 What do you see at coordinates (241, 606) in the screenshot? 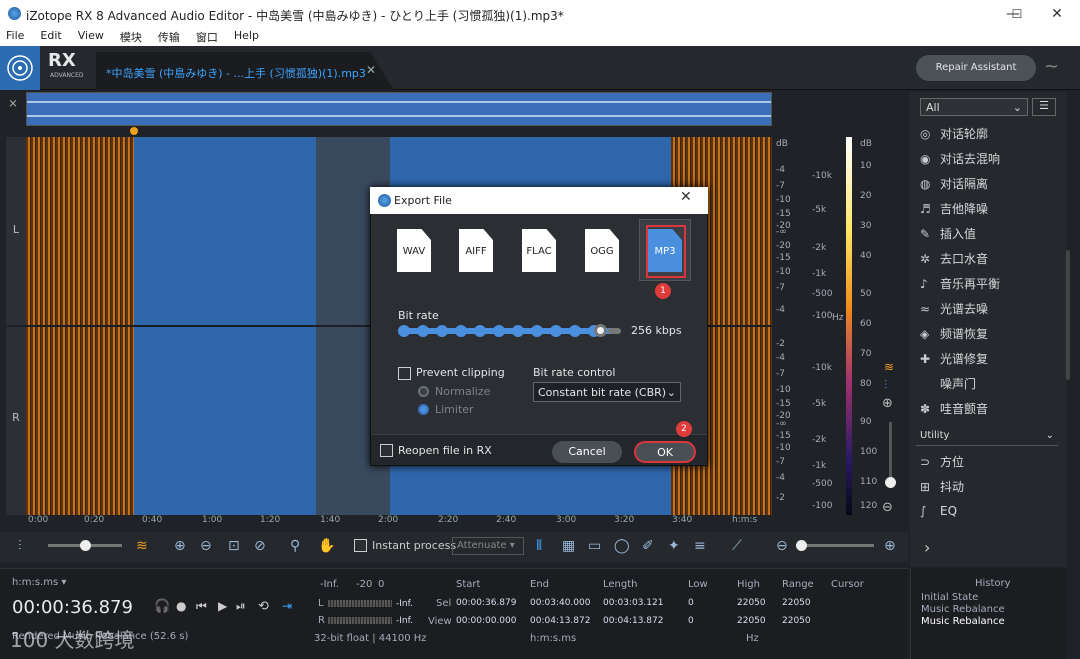
I see `play-selection-icon: ⏯` at bounding box center [241, 606].